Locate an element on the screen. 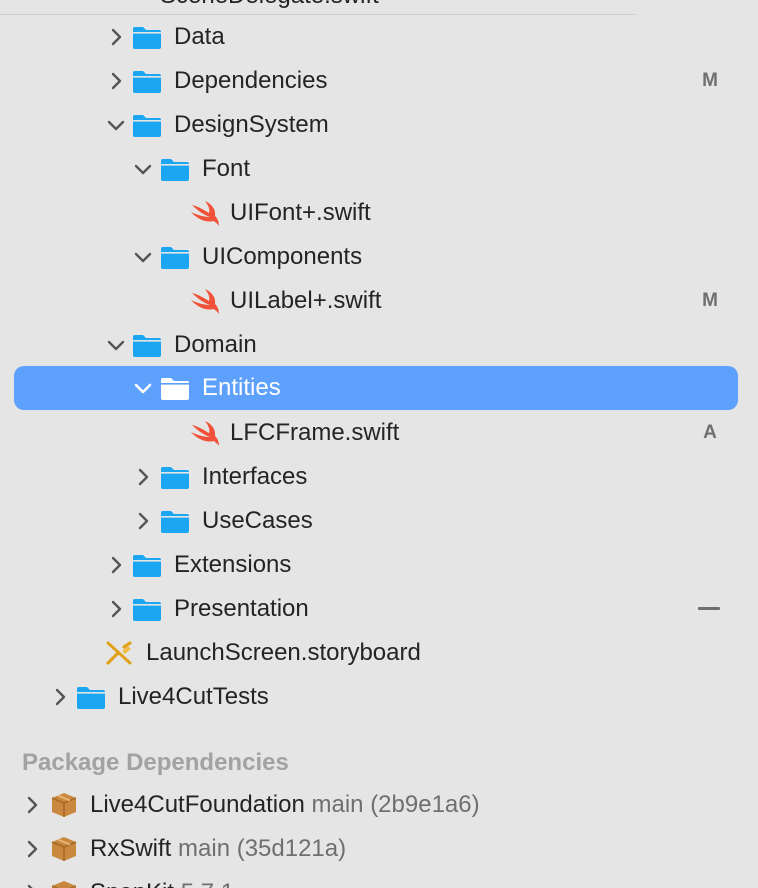  tree-item-label: UseCases is located at coordinates (257, 520).